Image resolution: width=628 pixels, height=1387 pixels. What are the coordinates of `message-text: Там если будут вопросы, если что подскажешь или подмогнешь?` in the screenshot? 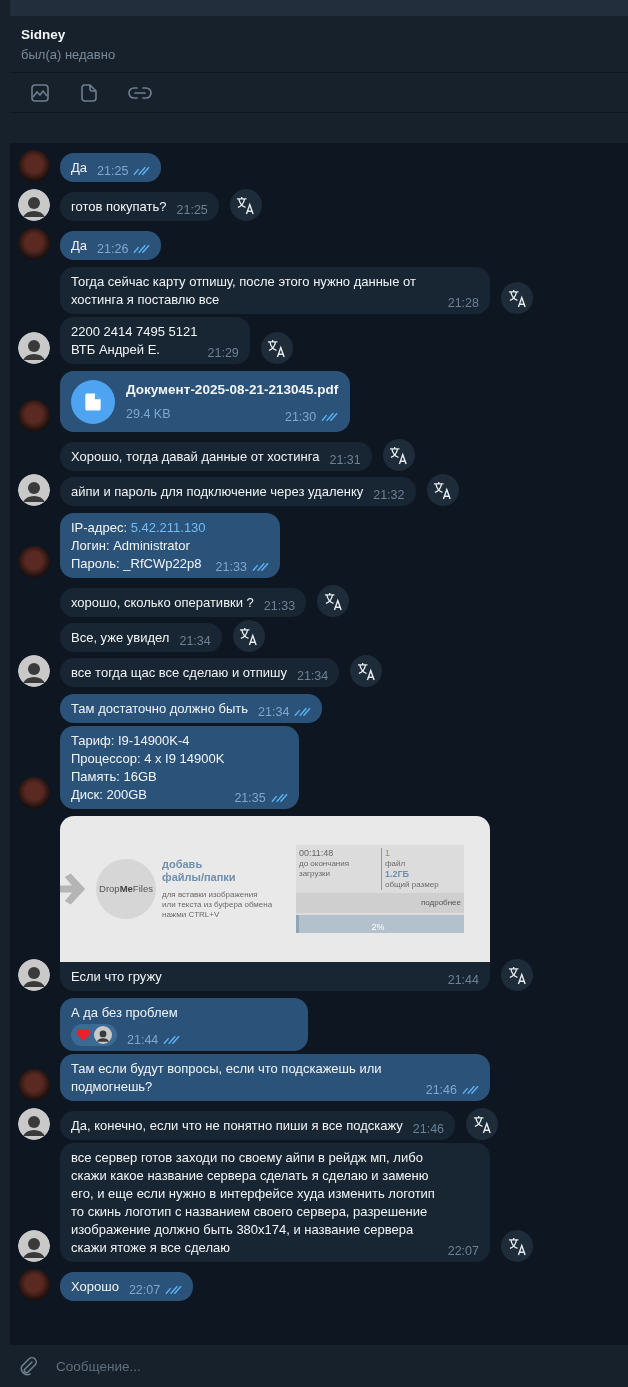 It's located at (227, 1078).